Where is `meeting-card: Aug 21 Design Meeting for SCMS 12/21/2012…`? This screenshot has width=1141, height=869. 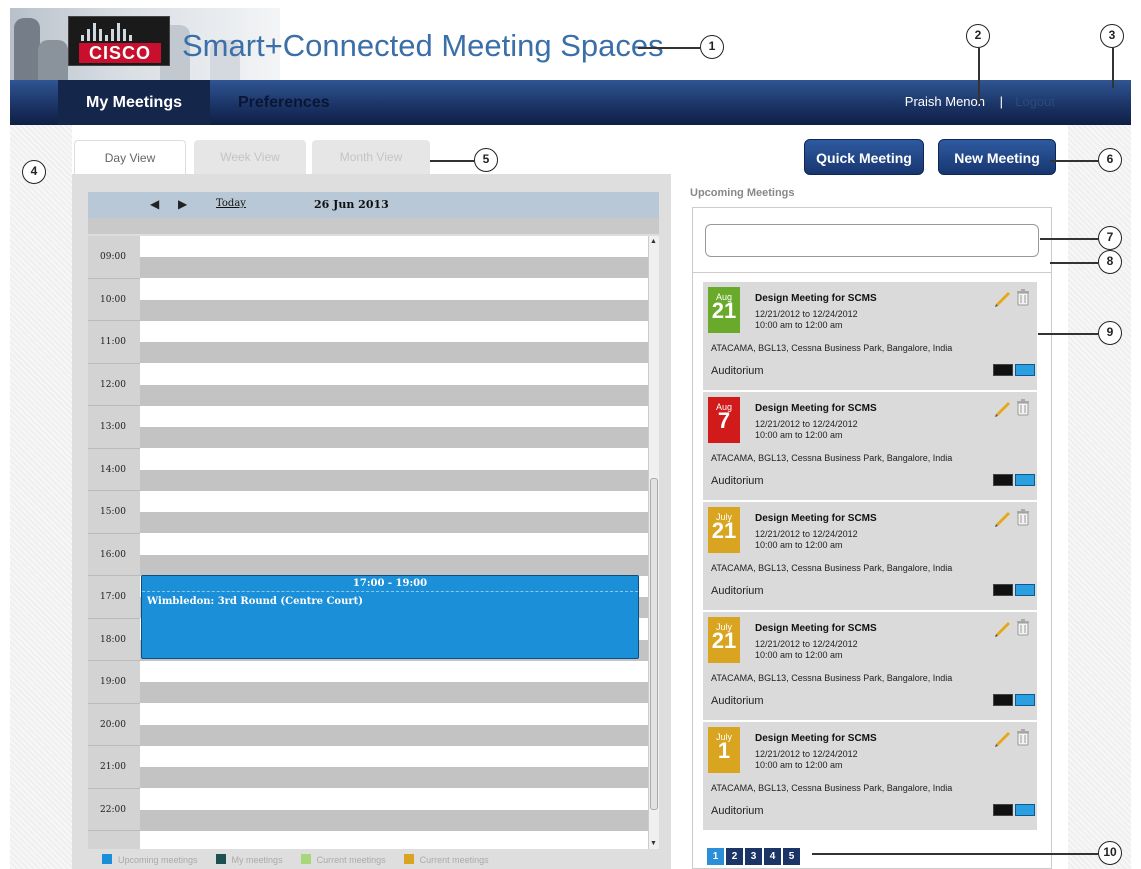 meeting-card: Aug 21 Design Meeting for SCMS 12/21/2012… is located at coordinates (870, 336).